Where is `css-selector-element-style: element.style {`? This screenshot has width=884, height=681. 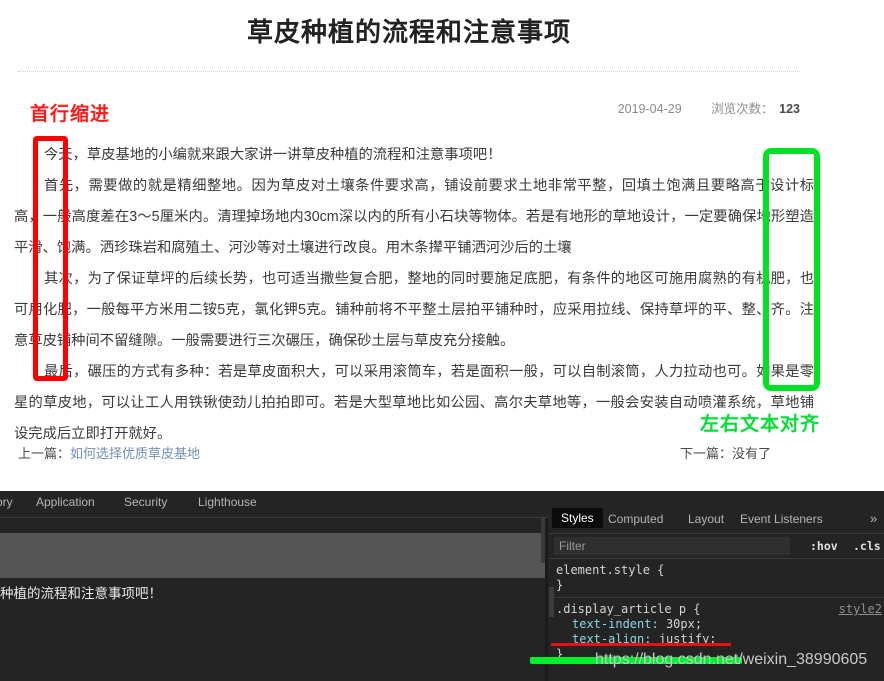
css-selector-element-style: element.style { is located at coordinates (610, 570).